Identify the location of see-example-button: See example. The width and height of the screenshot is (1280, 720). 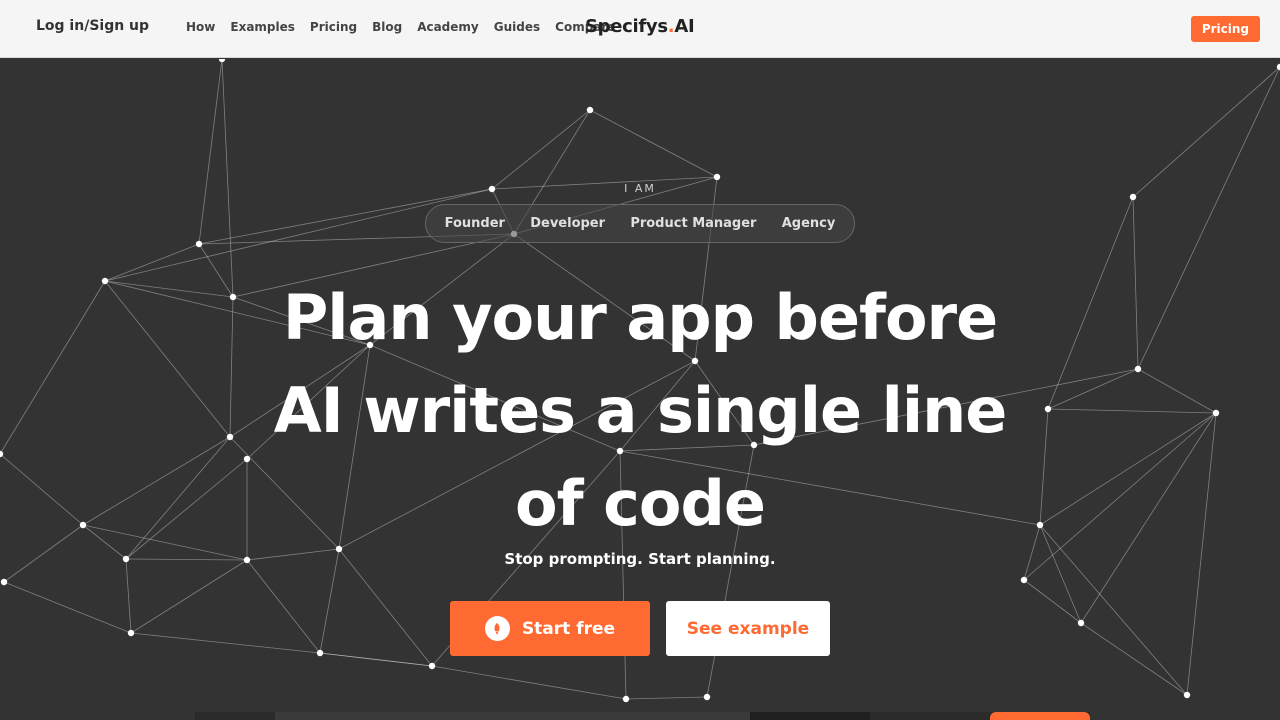
(748, 628).